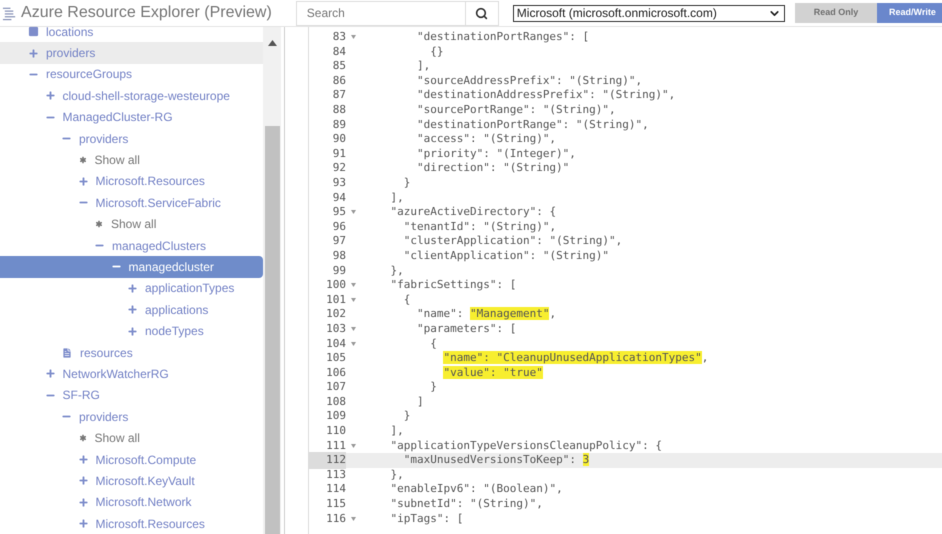  Describe the element at coordinates (406, 416) in the screenshot. I see `code-text: }` at that location.